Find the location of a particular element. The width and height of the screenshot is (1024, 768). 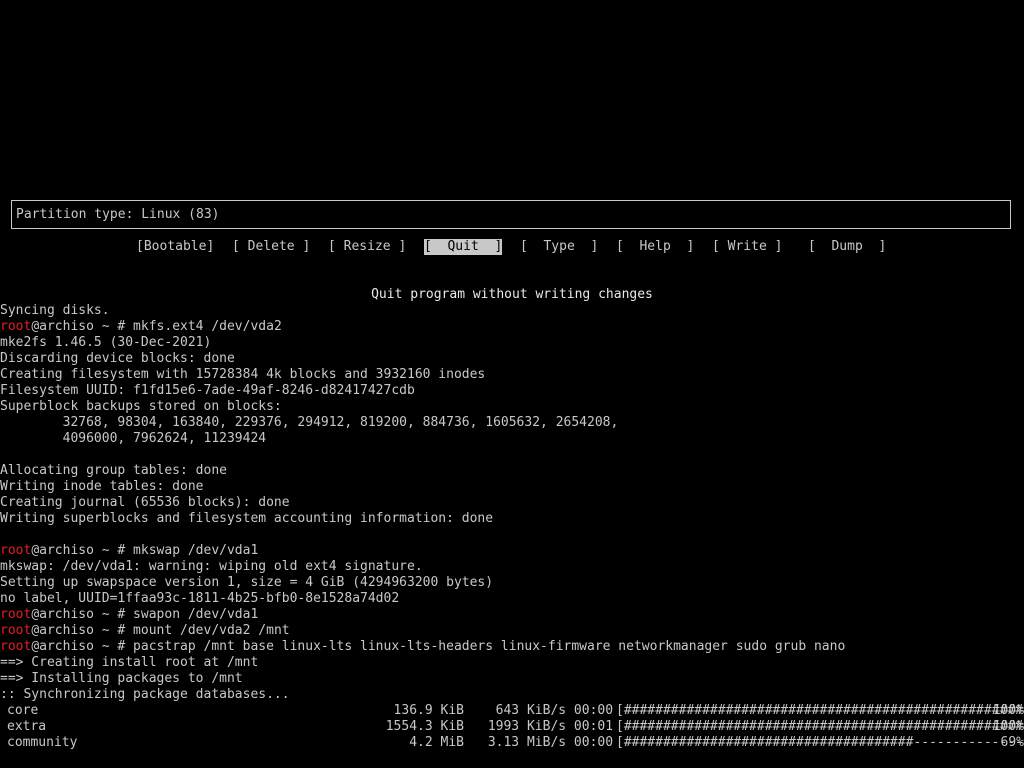

terminal-line-text: Discarding device blocks: done is located at coordinates (117, 358).